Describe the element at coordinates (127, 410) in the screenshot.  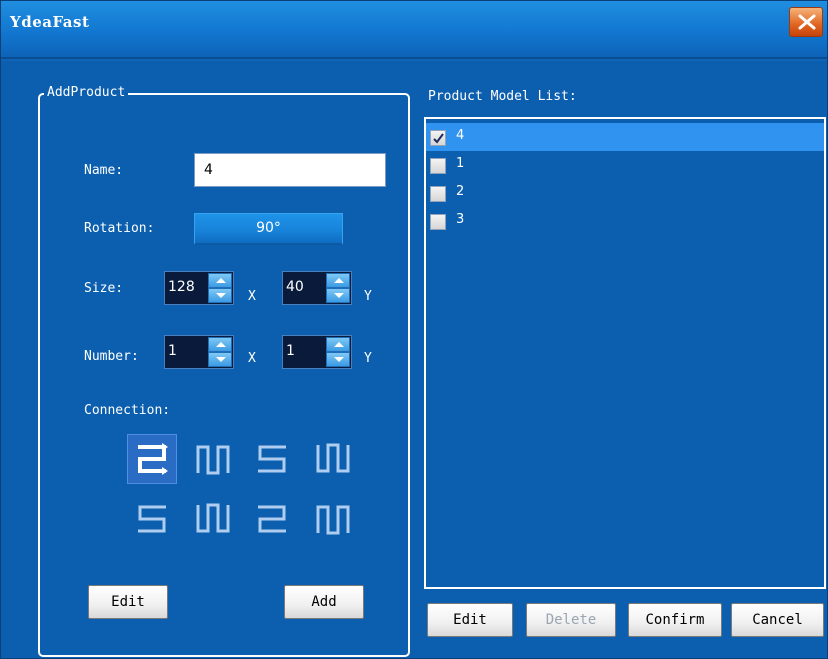
I see `connection-label: Connection:` at that location.